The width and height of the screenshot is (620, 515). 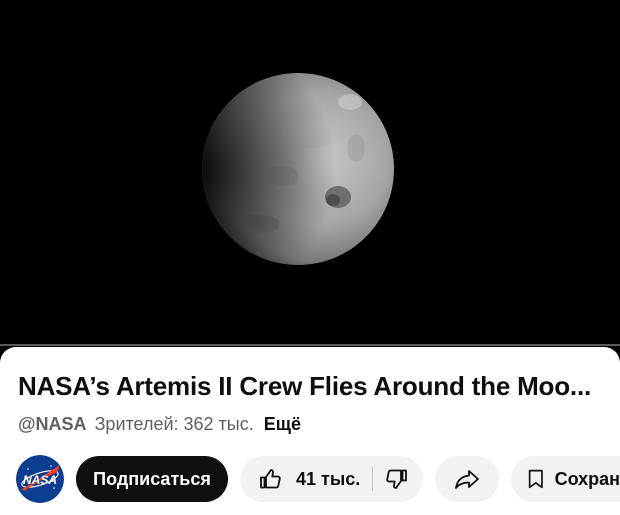 I want to click on subscribe-button: Подписаться, so click(x=152, y=479).